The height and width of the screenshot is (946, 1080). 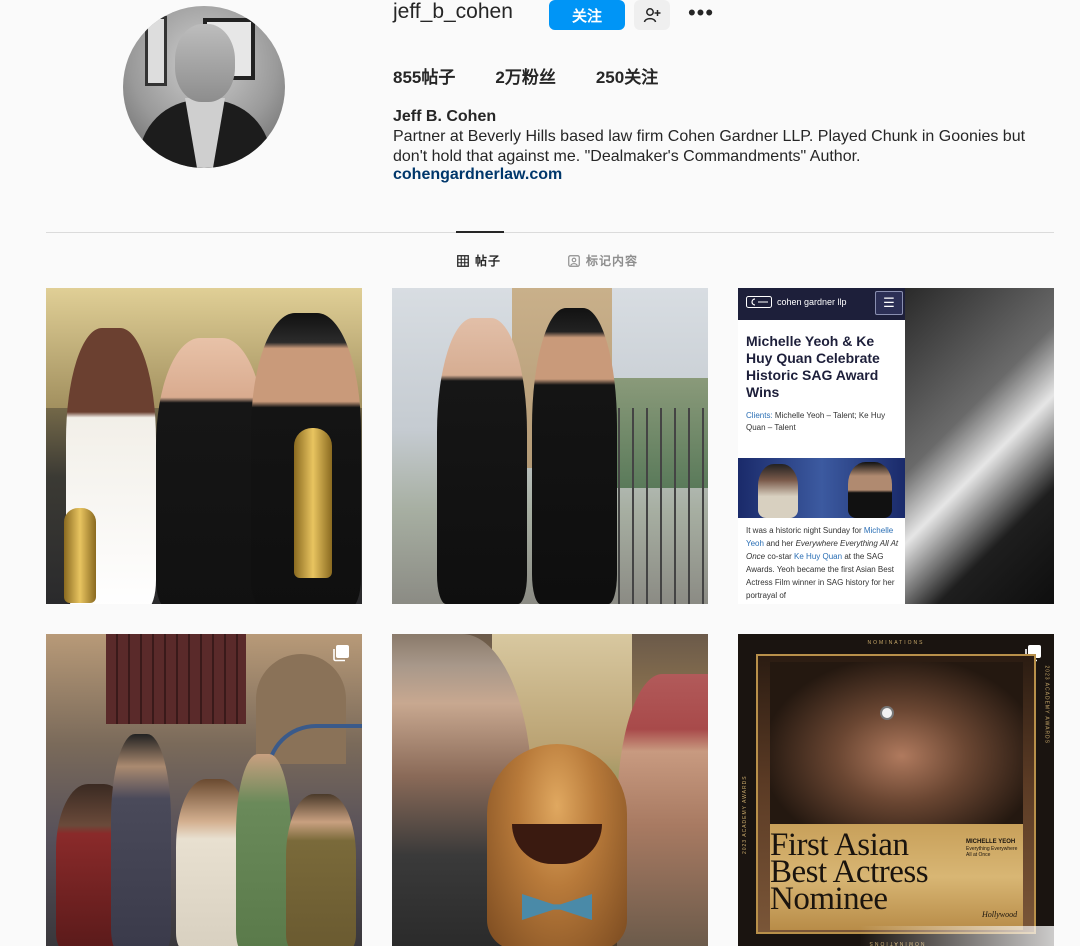 What do you see at coordinates (812, 302) in the screenshot?
I see `article-logo-text: cohen gardner llp` at bounding box center [812, 302].